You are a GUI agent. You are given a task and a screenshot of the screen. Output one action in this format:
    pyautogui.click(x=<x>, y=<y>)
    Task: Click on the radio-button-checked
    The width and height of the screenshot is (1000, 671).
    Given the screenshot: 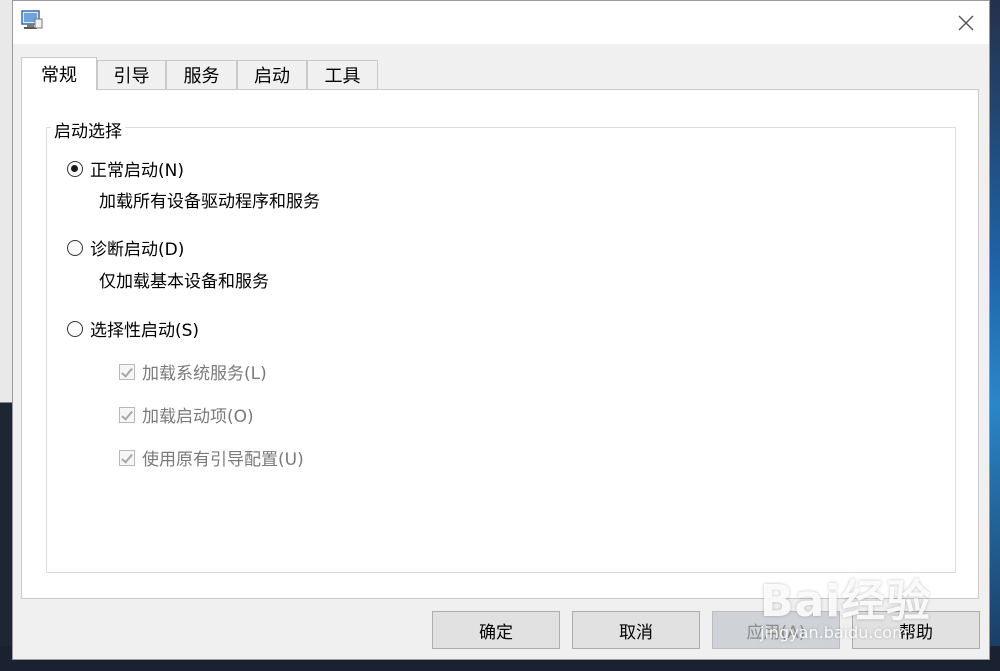 What is the action you would take?
    pyautogui.click(x=75, y=168)
    